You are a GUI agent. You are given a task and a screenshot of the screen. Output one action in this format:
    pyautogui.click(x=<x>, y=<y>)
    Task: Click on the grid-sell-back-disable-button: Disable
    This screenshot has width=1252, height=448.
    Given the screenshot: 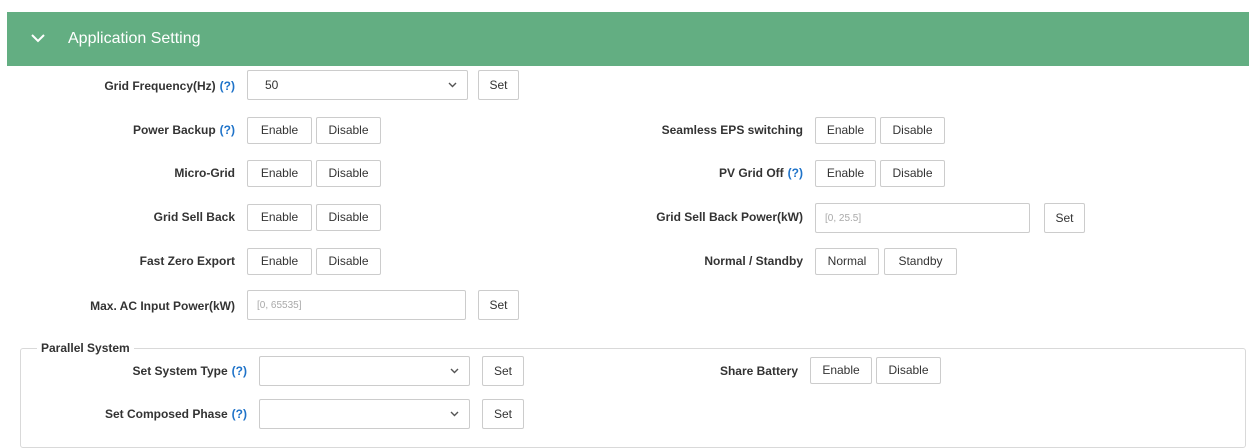 What is the action you would take?
    pyautogui.click(x=348, y=217)
    